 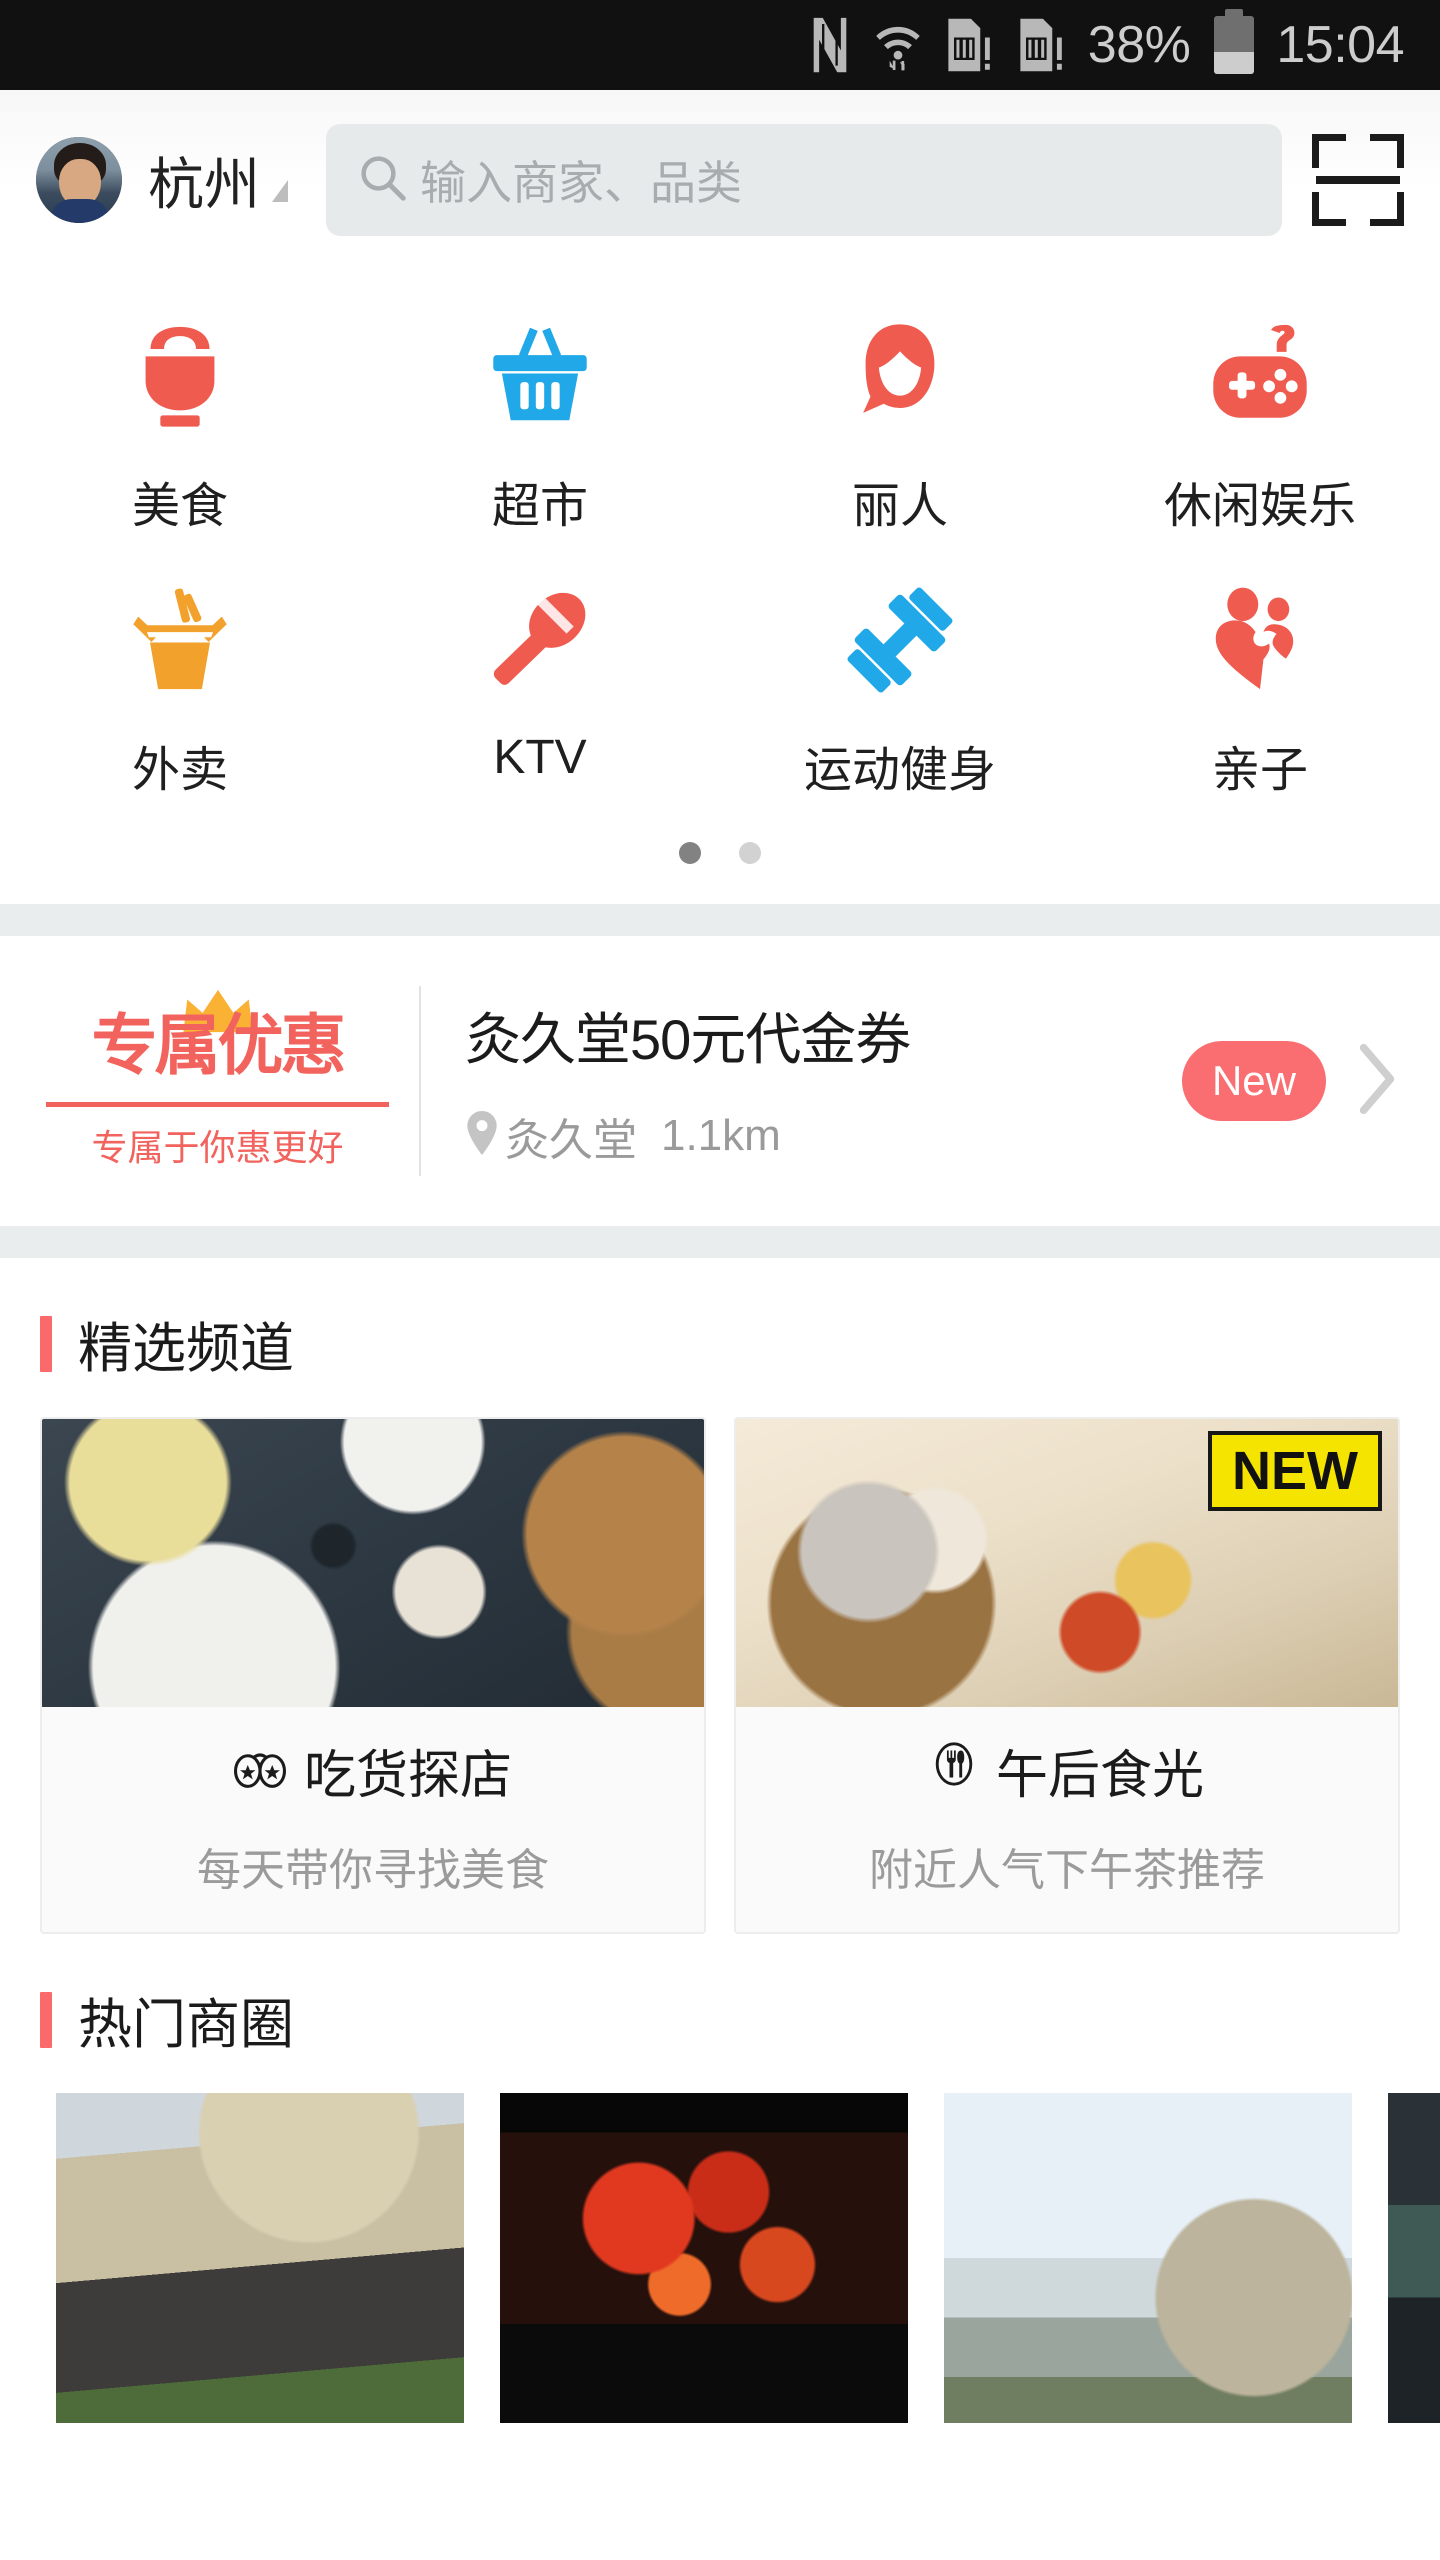 I want to click on chevron-down-icon, so click(x=280, y=191).